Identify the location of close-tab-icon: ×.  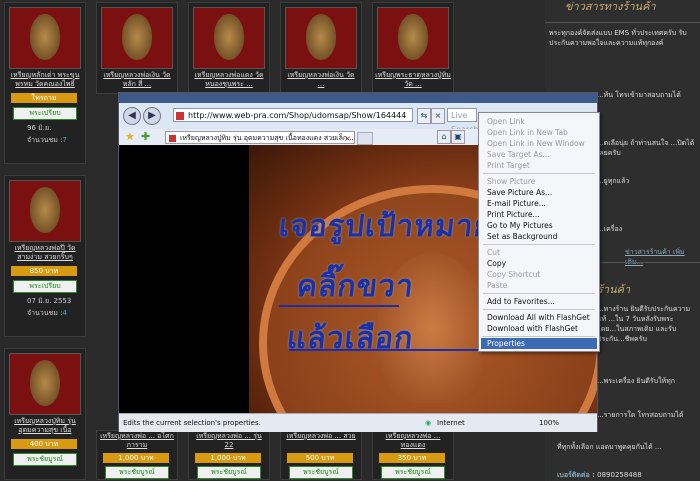
(347, 137).